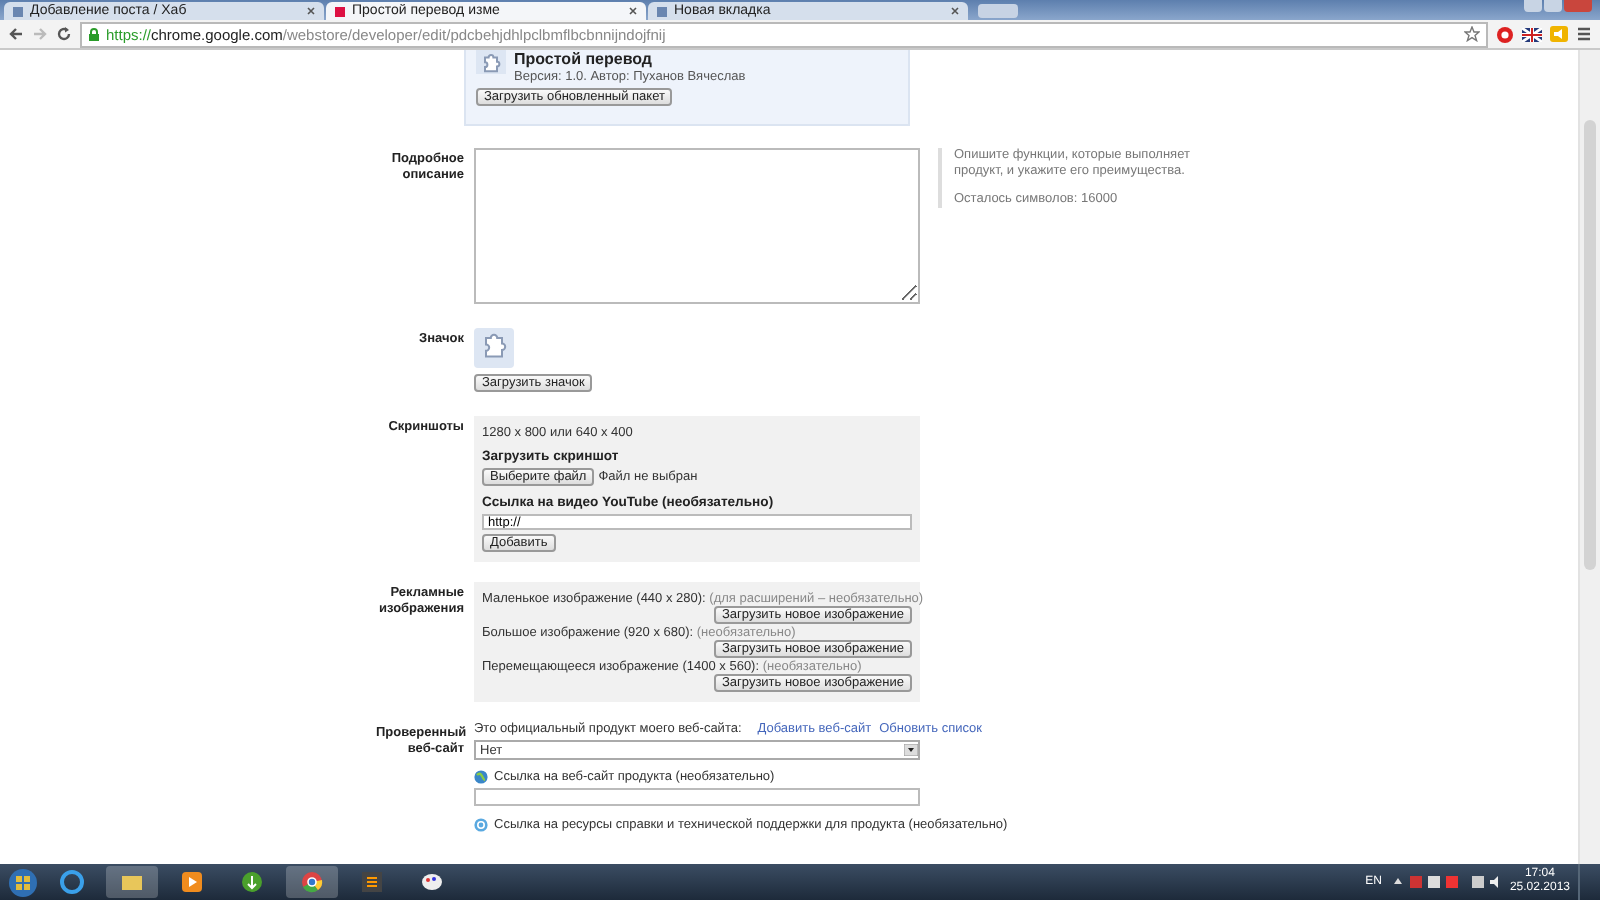 This screenshot has width=1600, height=900. I want to click on paint-icon, so click(432, 882).